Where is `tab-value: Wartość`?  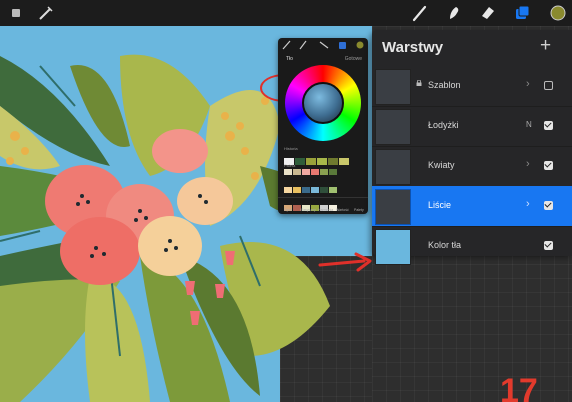 tab-value: Wartość is located at coordinates (342, 210).